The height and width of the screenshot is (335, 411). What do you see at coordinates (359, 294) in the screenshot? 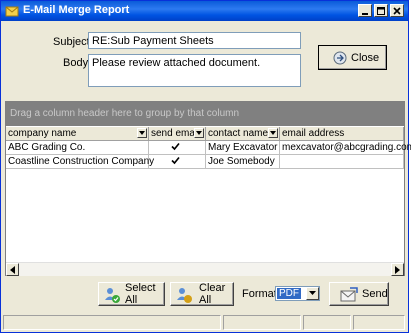
I see `send-button: Send` at bounding box center [359, 294].